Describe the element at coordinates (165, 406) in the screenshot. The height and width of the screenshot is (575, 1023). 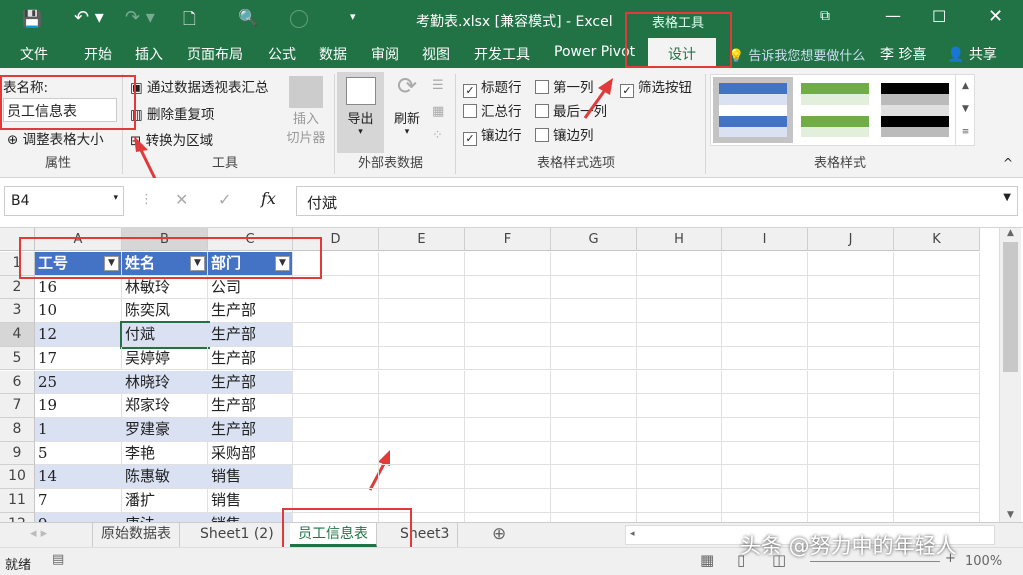
I see `table-cell: 郑家玲` at that location.